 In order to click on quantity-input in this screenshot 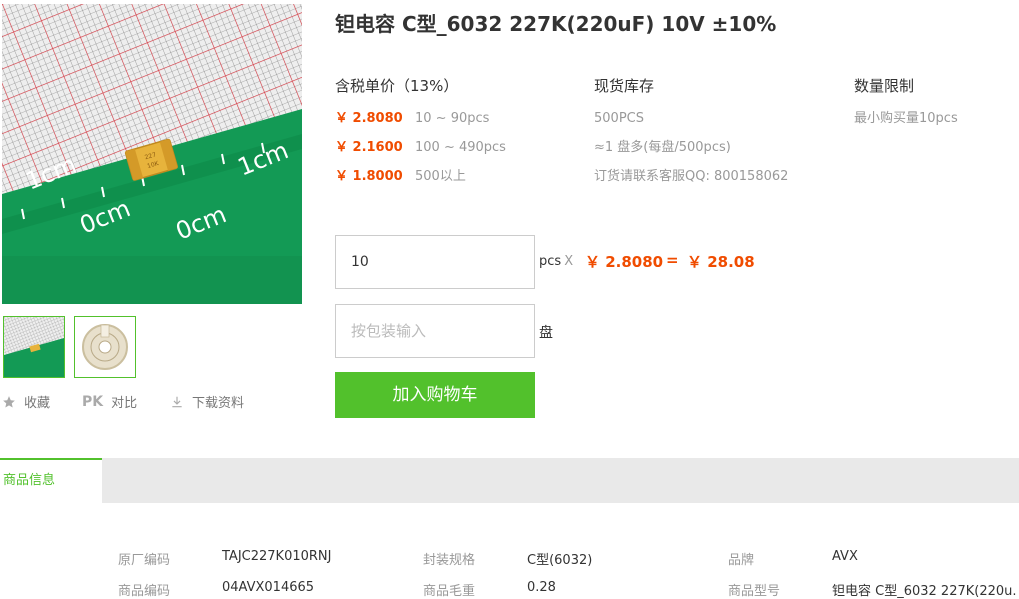, I will do `click(435, 262)`.